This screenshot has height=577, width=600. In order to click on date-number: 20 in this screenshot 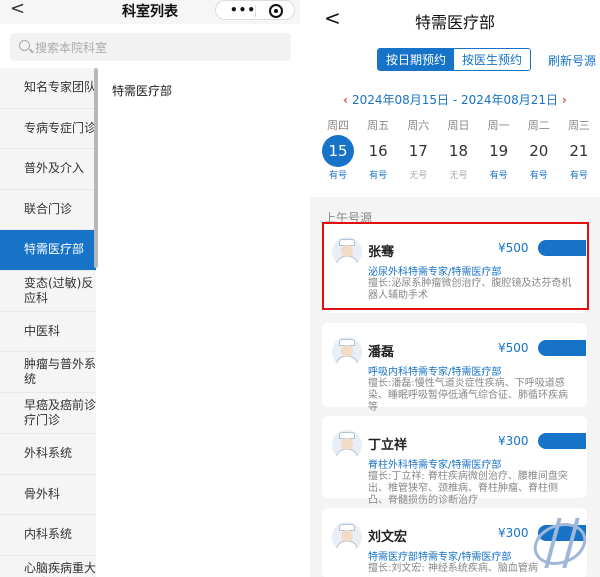, I will do `click(539, 151)`.